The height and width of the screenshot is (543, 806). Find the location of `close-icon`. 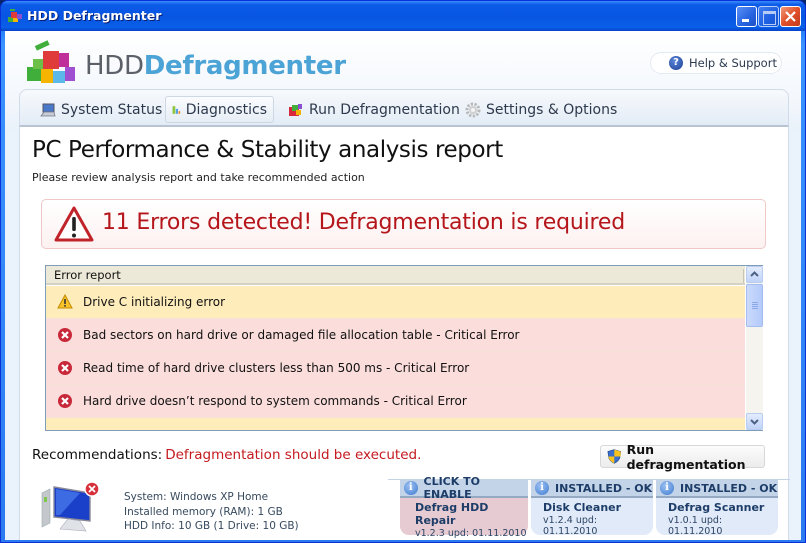

close-icon is located at coordinates (790, 16).